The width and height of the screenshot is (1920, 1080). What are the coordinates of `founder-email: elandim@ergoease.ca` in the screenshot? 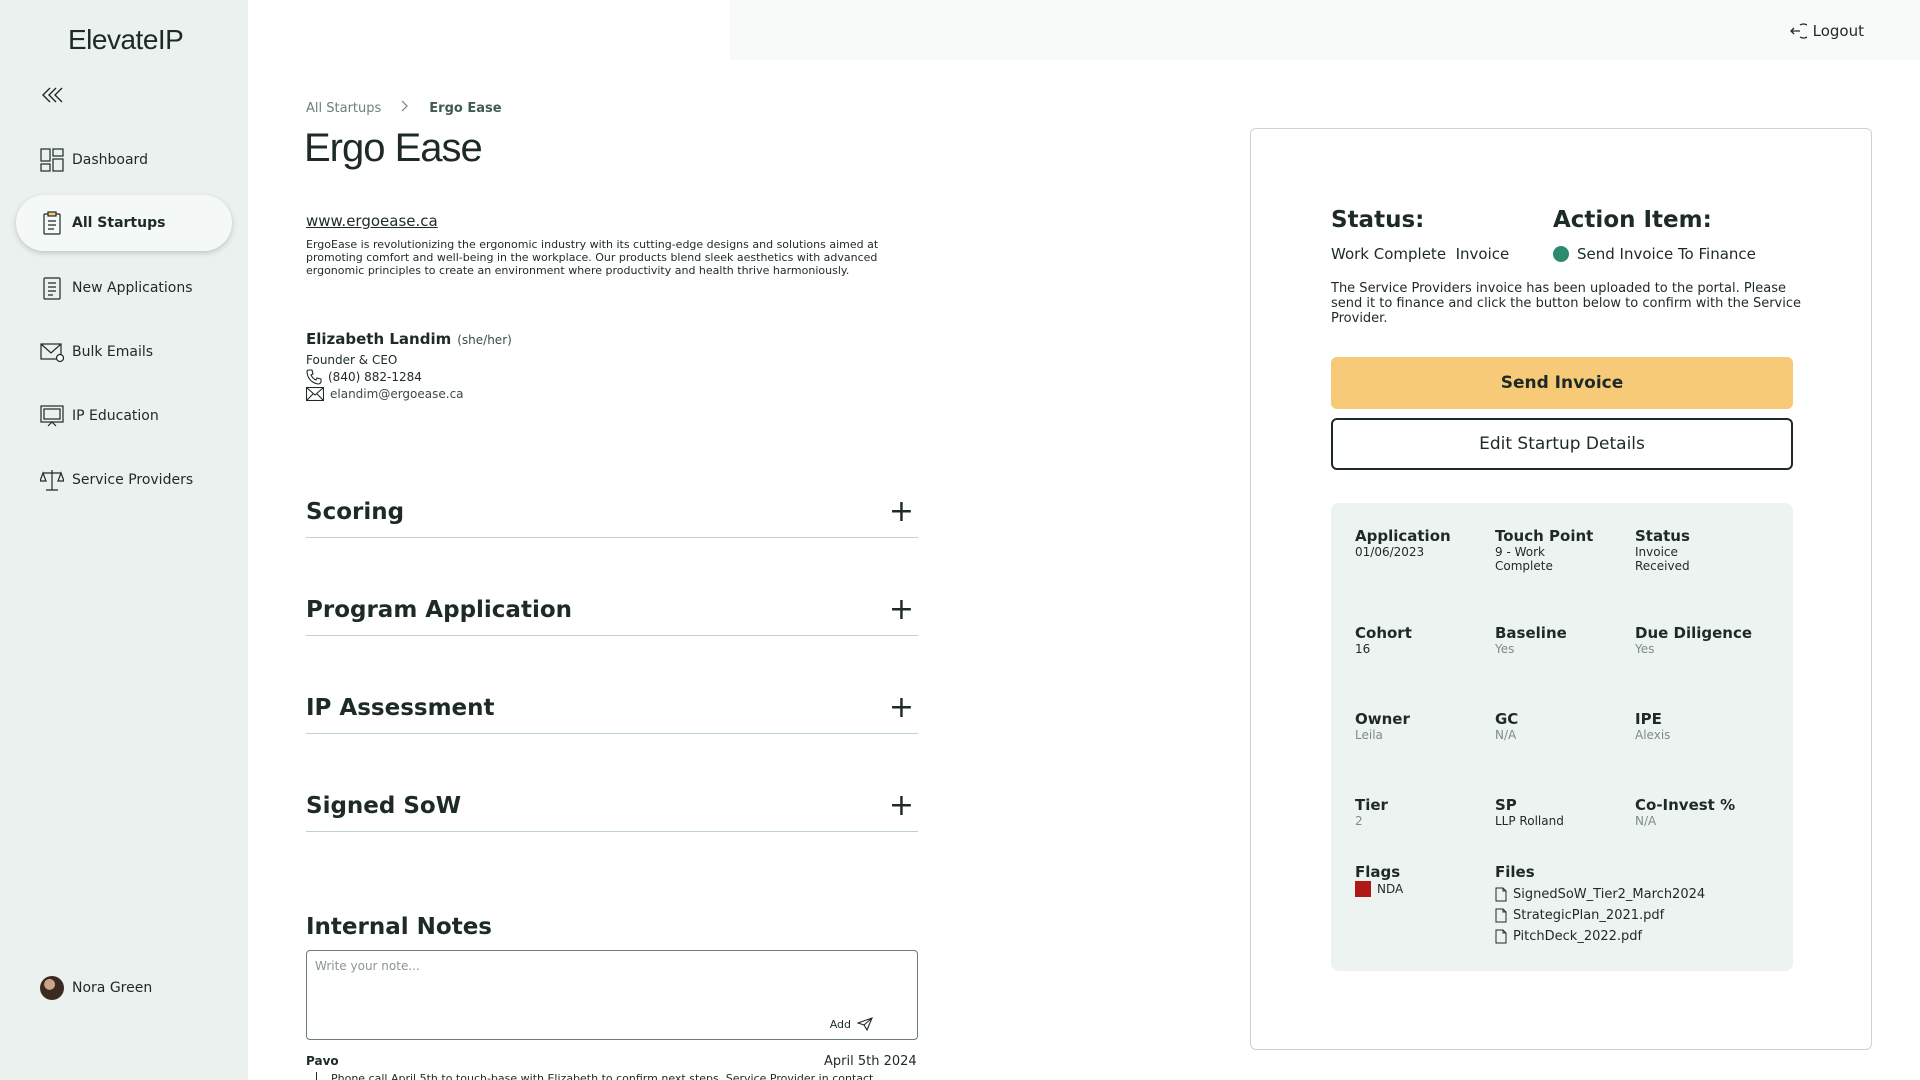 It's located at (385, 394).